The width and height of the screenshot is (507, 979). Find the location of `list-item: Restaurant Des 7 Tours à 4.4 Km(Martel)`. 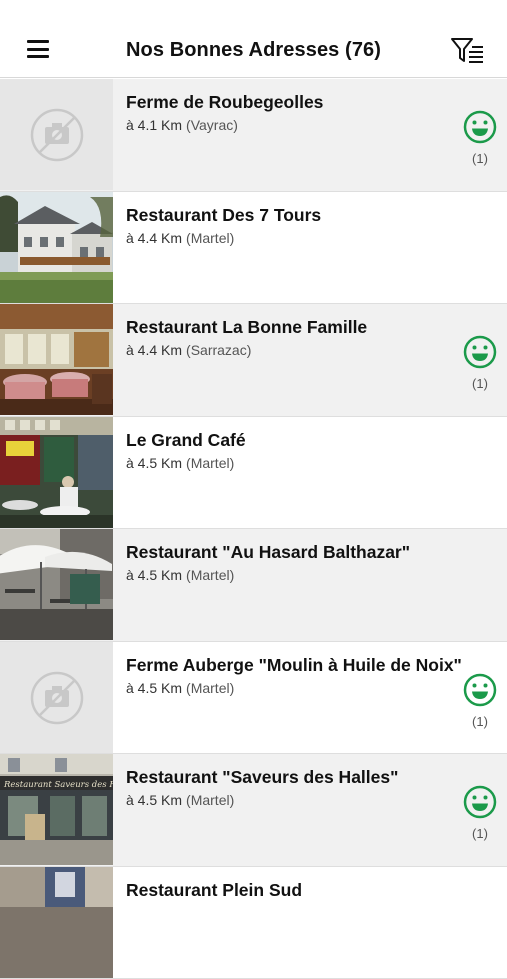

list-item: Restaurant Des 7 Tours à 4.4 Km(Martel) is located at coordinates (253, 248).